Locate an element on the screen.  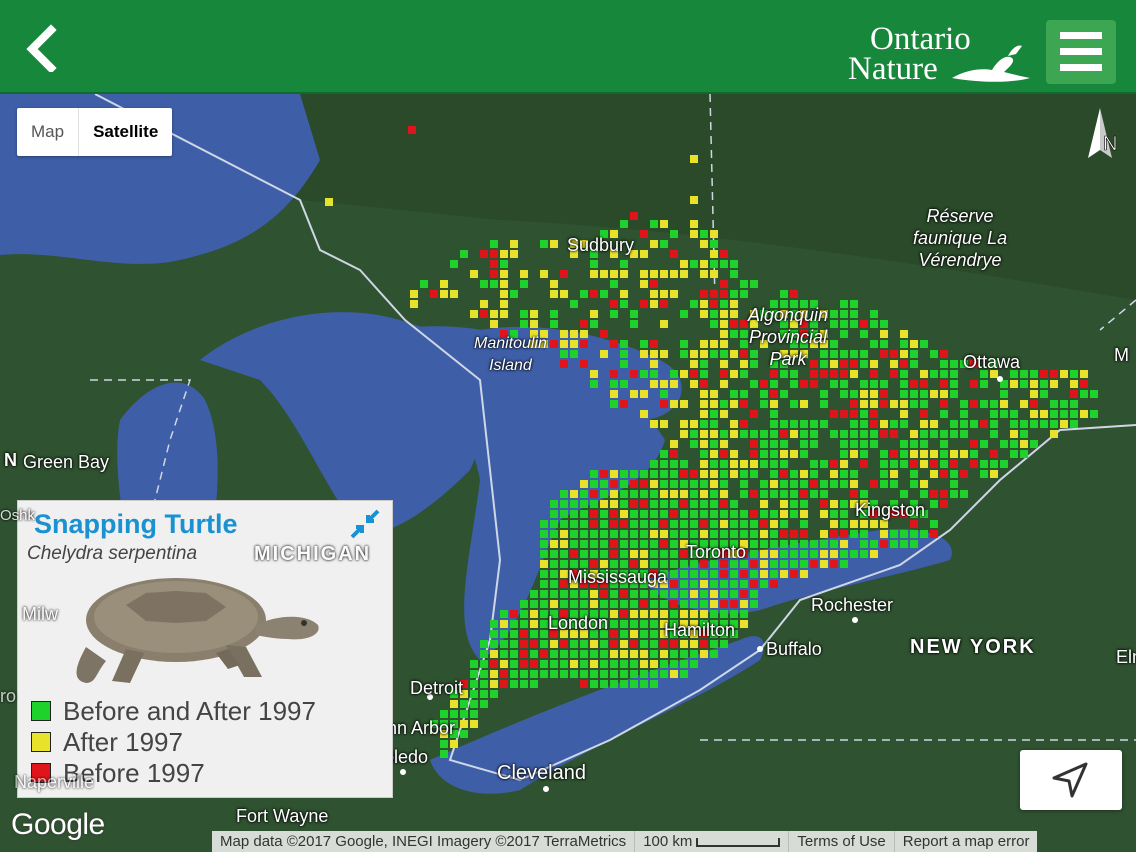
species-common-name: Snapping Turtle is located at coordinates (136, 524).